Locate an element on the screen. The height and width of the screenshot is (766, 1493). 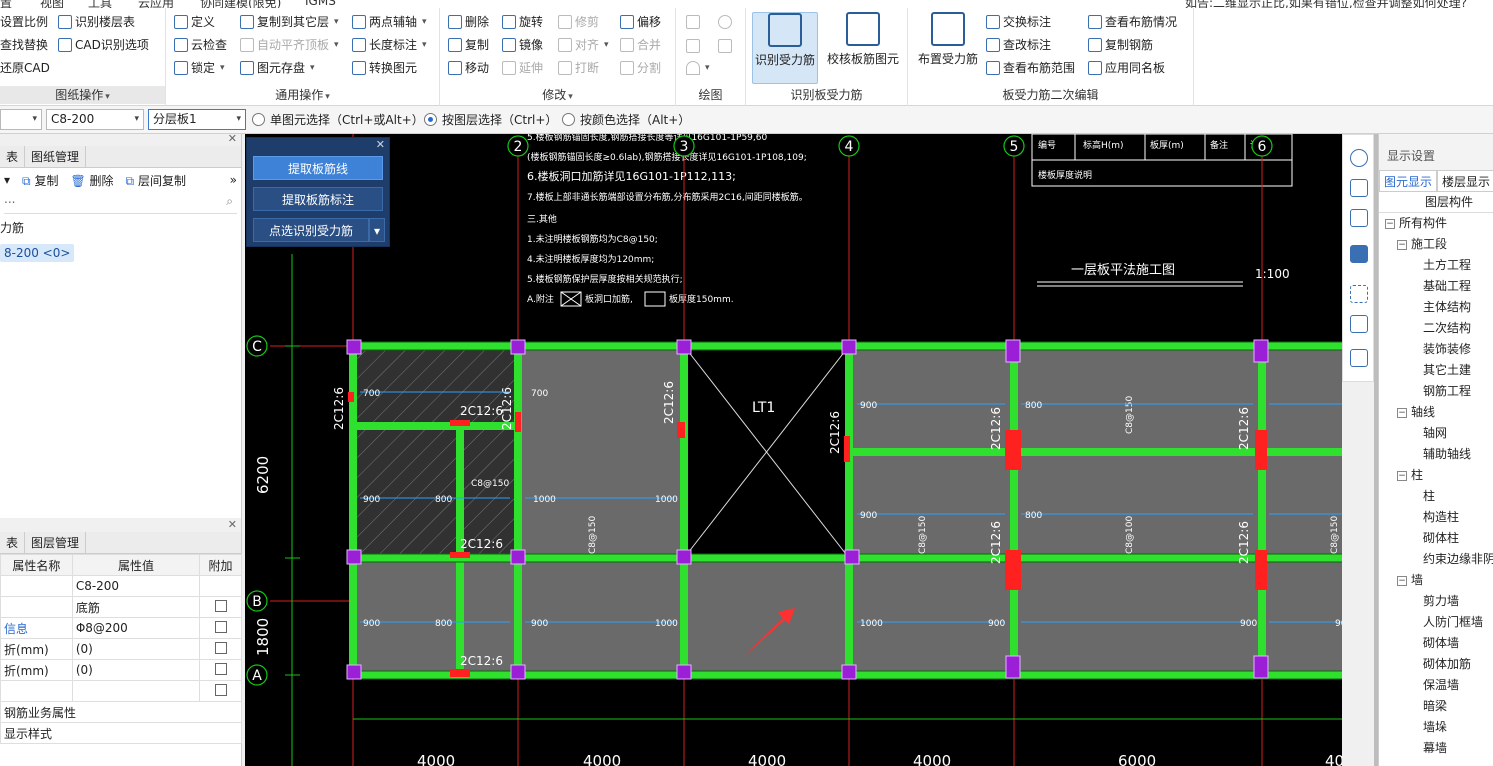
copy-button: 复制 is located at coordinates (468, 45).